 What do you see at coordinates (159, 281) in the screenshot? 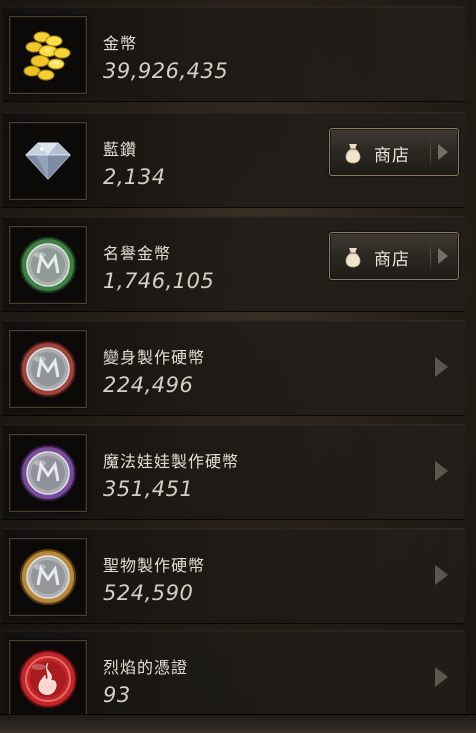
I see `currency-amount: 1,746,105` at bounding box center [159, 281].